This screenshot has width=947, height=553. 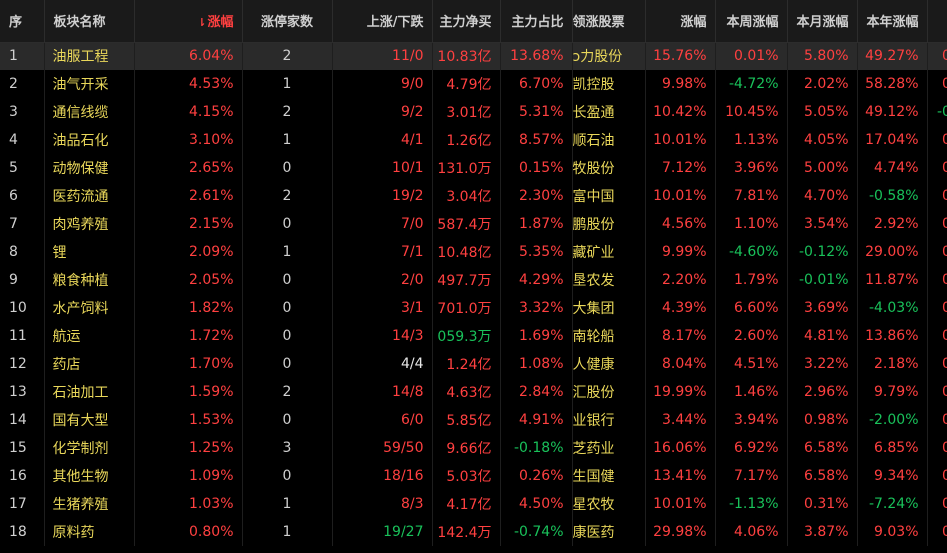 I want to click on cell-speed: 0.11%, so click(x=937, y=448).